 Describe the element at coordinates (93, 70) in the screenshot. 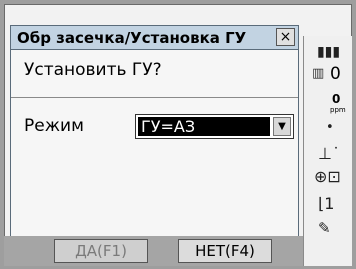

I see `prompt-text: Установить ГУ?` at that location.